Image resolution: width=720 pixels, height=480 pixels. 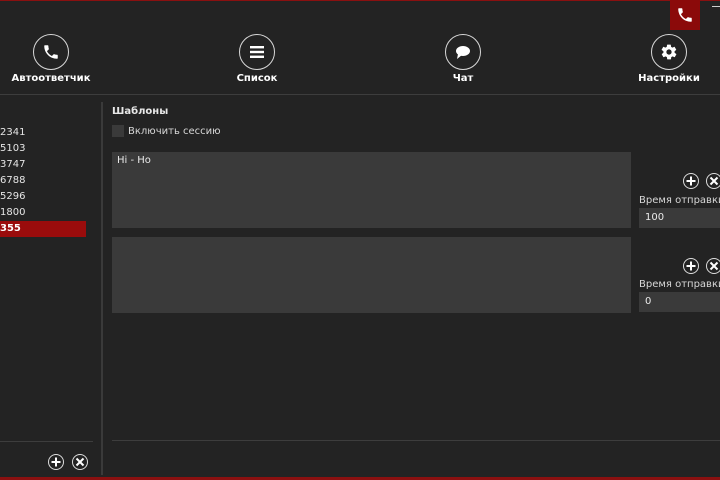 I want to click on list-item: 6788, so click(x=43, y=181).